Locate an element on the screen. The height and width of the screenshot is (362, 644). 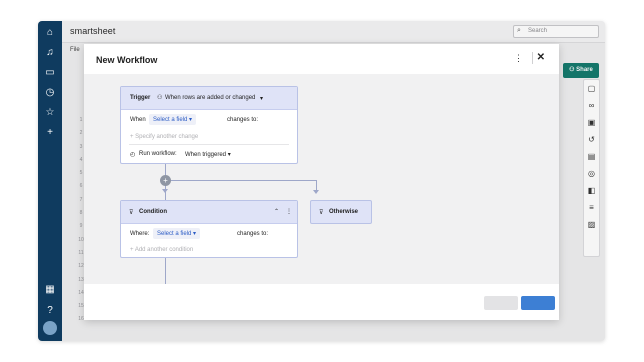
run-workflow-select: When triggered ▾ is located at coordinates (208, 154).